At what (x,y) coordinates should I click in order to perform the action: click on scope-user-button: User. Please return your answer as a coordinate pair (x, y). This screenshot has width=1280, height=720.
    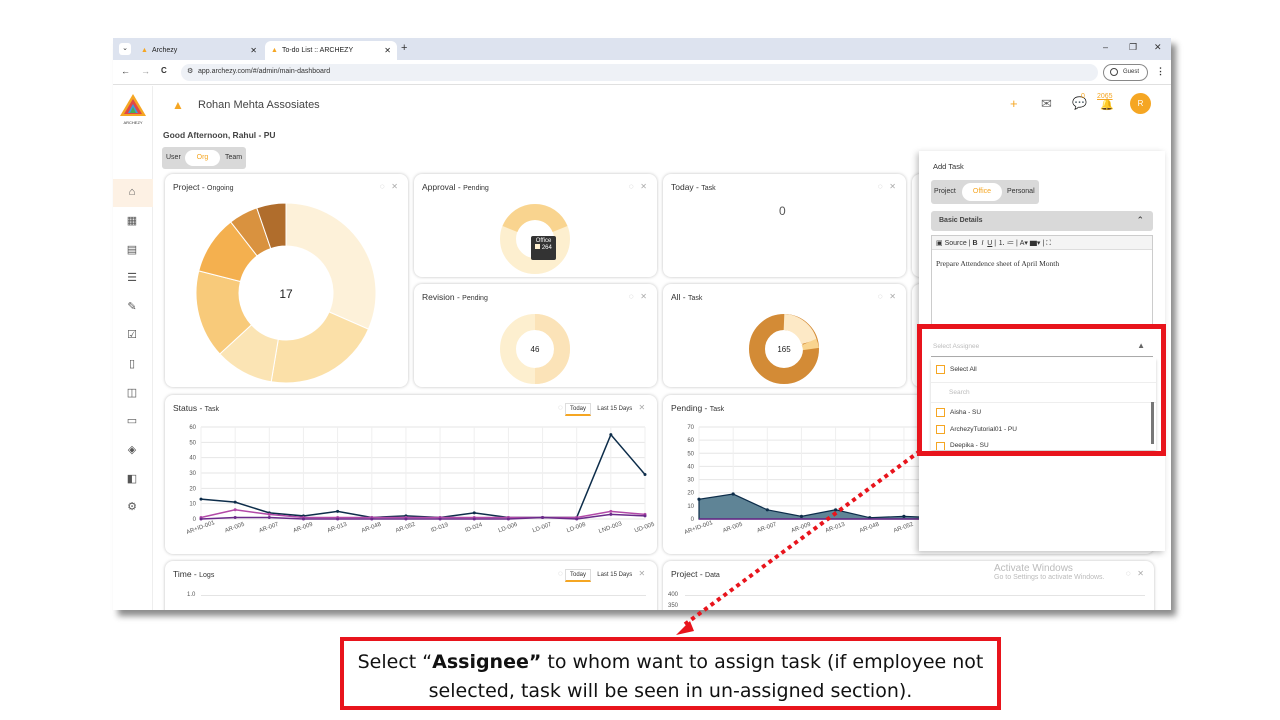
    Looking at the image, I should click on (173, 157).